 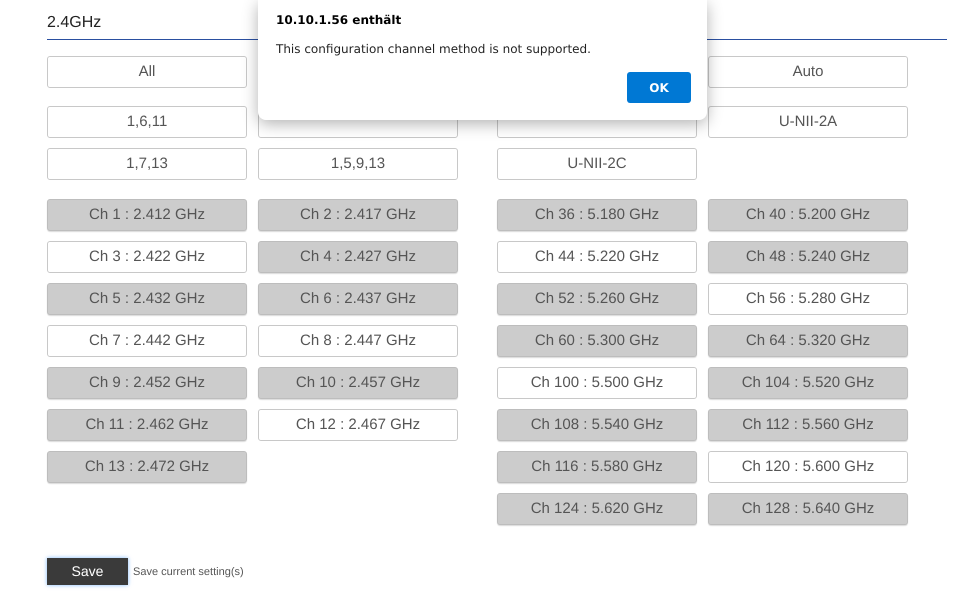 What do you see at coordinates (147, 122) in the screenshot?
I see `preset-button: 1,6,11` at bounding box center [147, 122].